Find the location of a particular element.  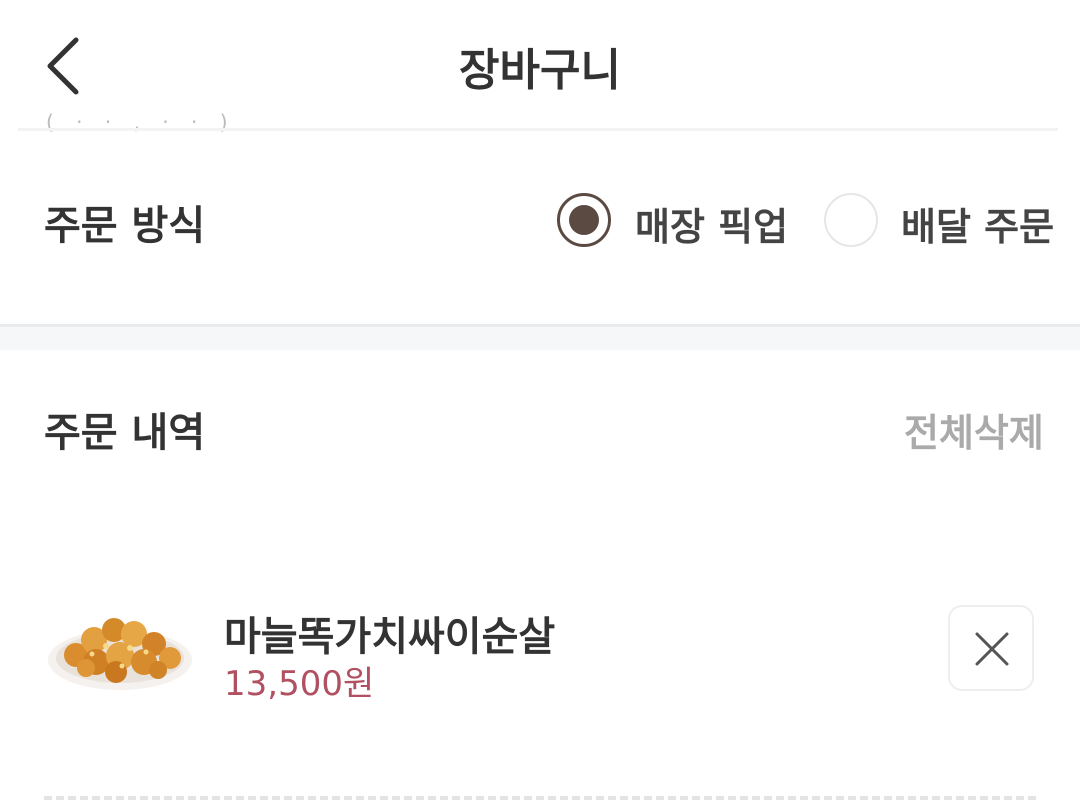

pickup-radio is located at coordinates (584, 220).